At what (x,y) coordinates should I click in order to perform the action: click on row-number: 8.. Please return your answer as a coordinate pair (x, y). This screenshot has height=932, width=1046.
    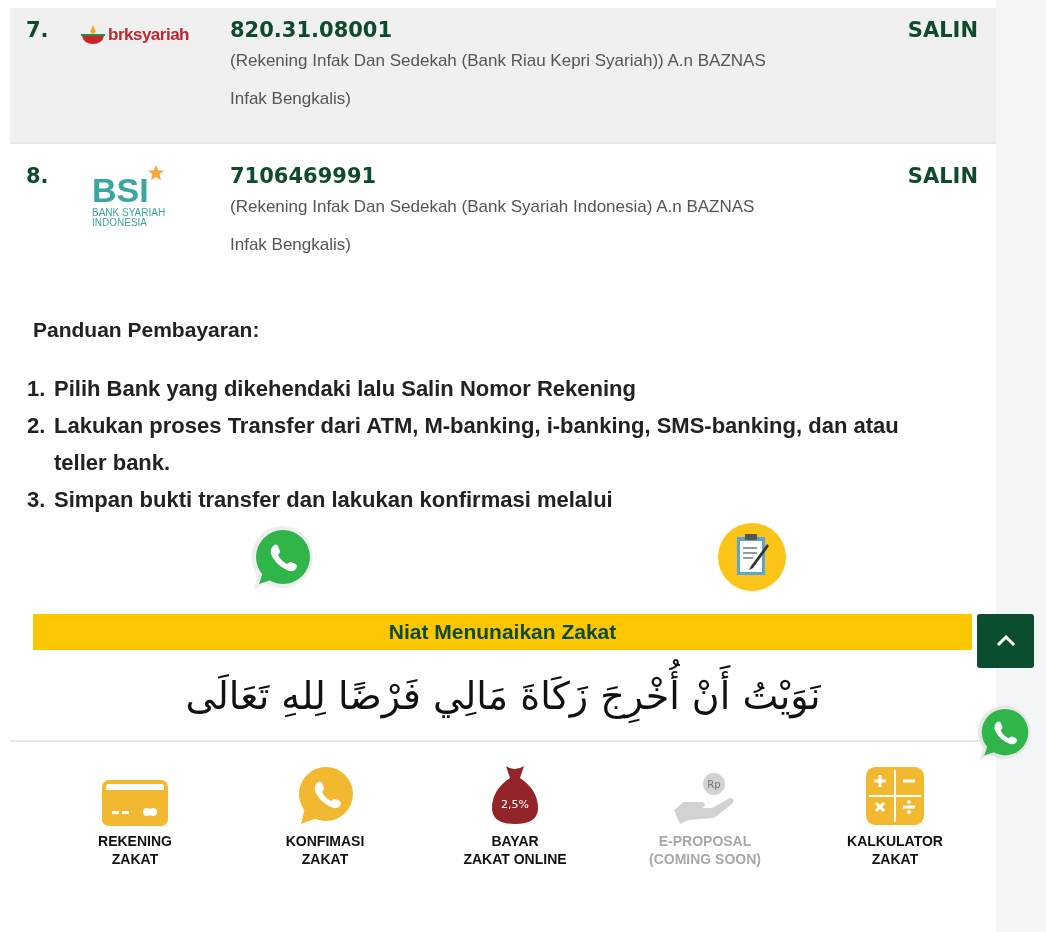
    Looking at the image, I should click on (38, 176).